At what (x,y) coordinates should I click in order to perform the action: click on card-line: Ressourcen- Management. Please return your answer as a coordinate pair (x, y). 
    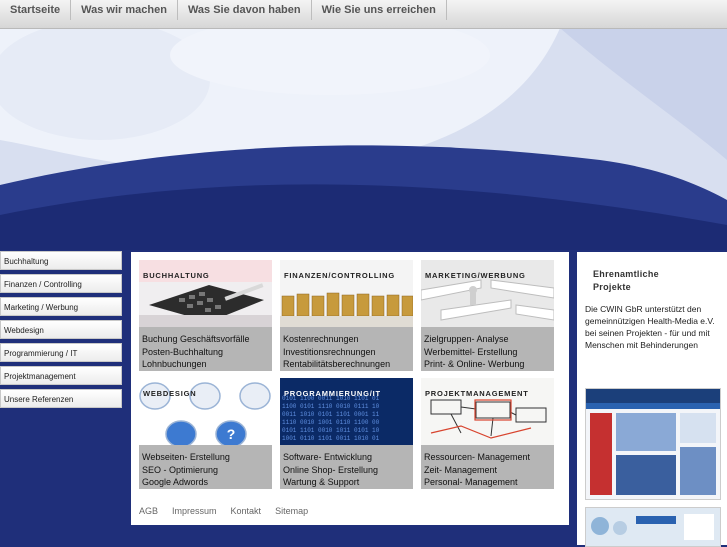
    Looking at the image, I should click on (477, 457).